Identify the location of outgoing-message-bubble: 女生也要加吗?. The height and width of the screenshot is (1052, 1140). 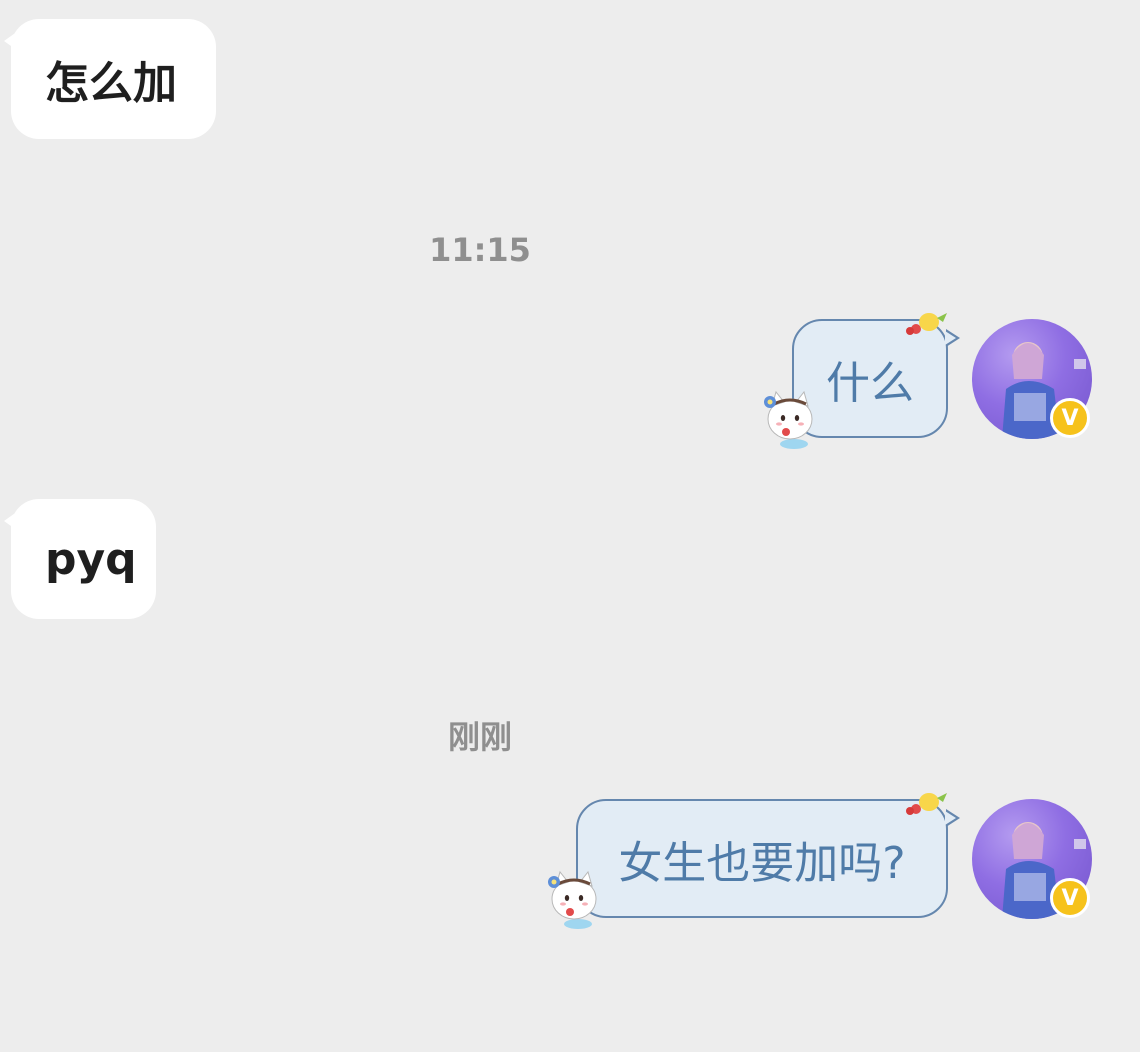
(768, 858).